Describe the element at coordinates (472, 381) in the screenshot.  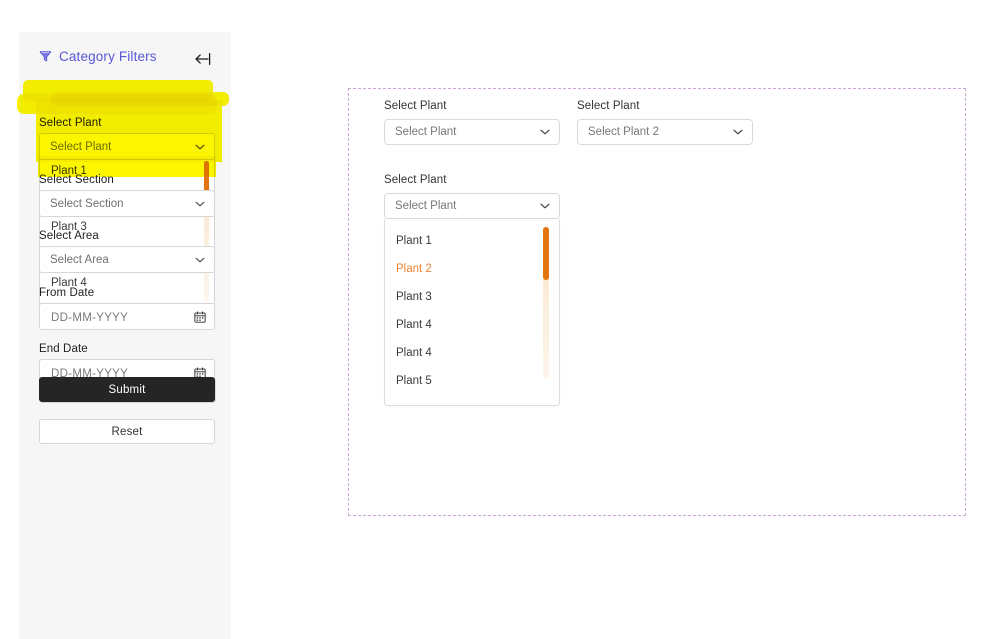
I see `list-item: Plant 5` at that location.